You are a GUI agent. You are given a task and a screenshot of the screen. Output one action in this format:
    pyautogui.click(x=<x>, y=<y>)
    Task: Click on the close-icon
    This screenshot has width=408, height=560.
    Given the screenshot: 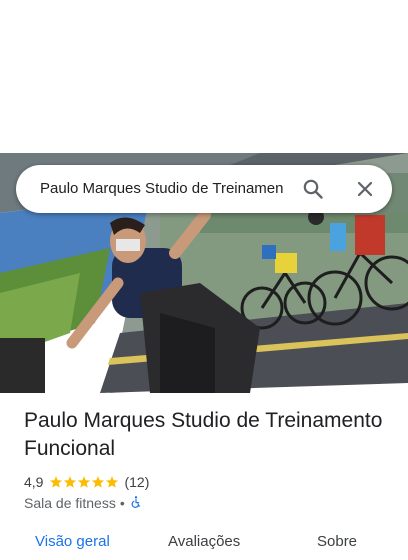 What is the action you would take?
    pyautogui.click(x=365, y=189)
    